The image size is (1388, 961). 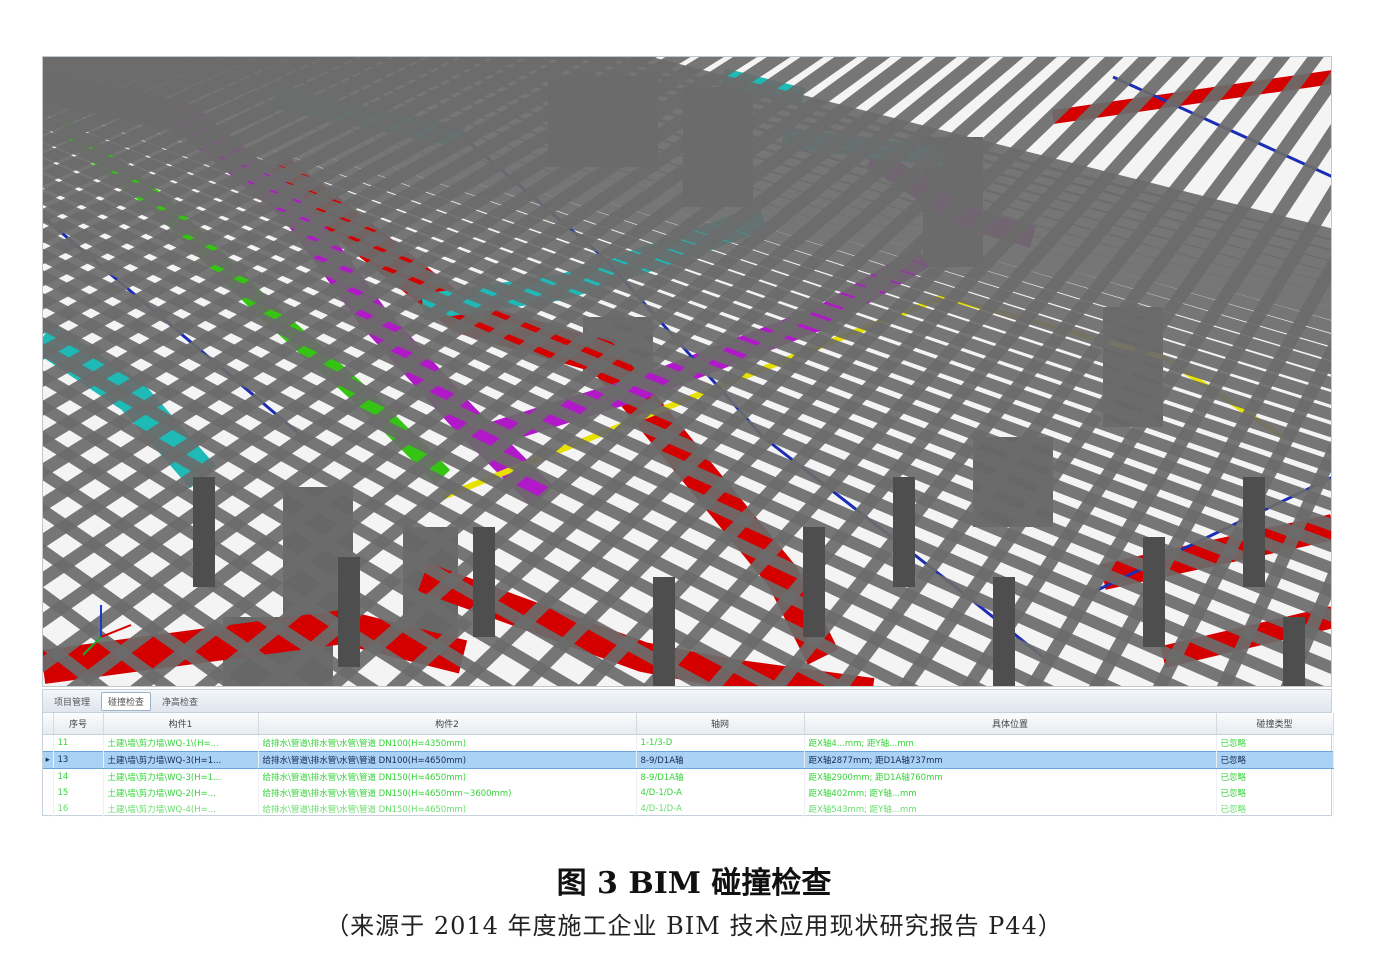 I want to click on figure-source: （来源于 2014 年度施工企业 BIM 技术应用现状研究报告 P44）, so click(x=694, y=926).